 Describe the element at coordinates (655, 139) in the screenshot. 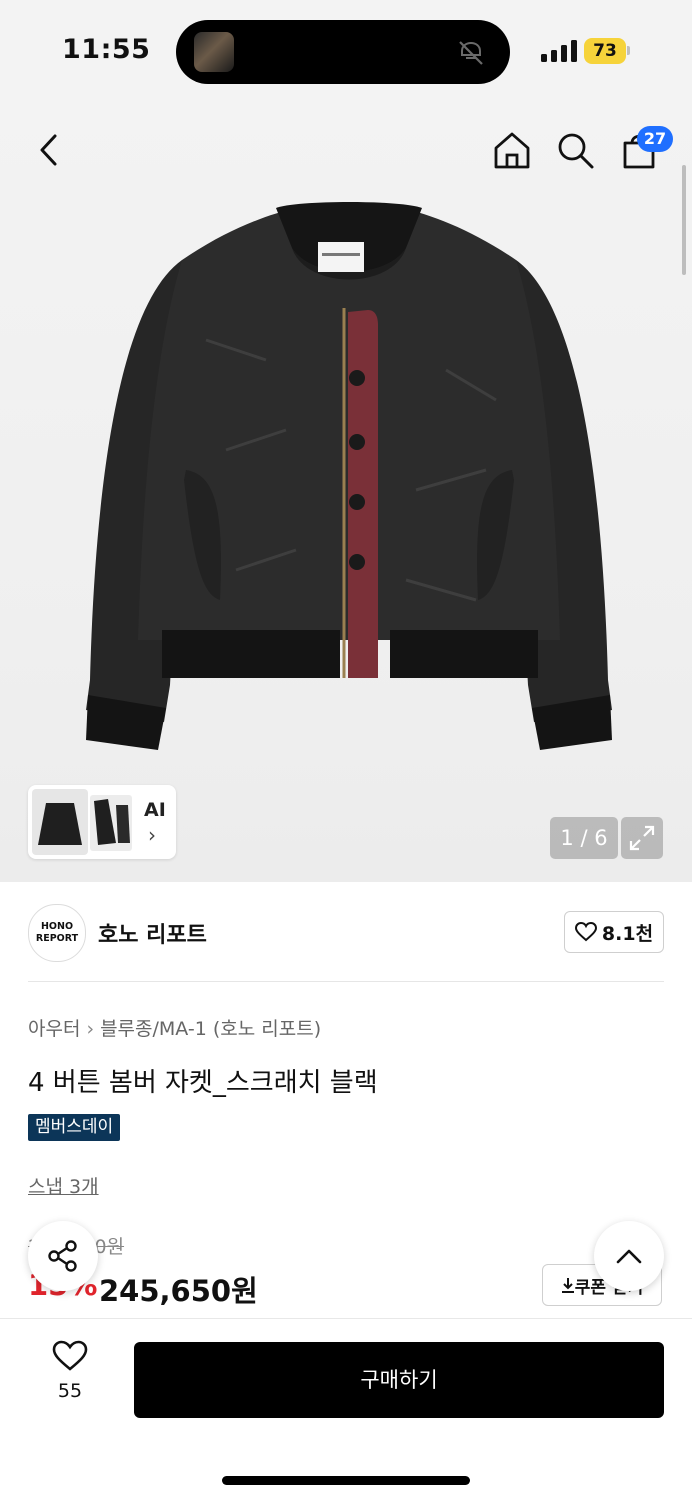

I see `cart-count-badge: 27` at that location.